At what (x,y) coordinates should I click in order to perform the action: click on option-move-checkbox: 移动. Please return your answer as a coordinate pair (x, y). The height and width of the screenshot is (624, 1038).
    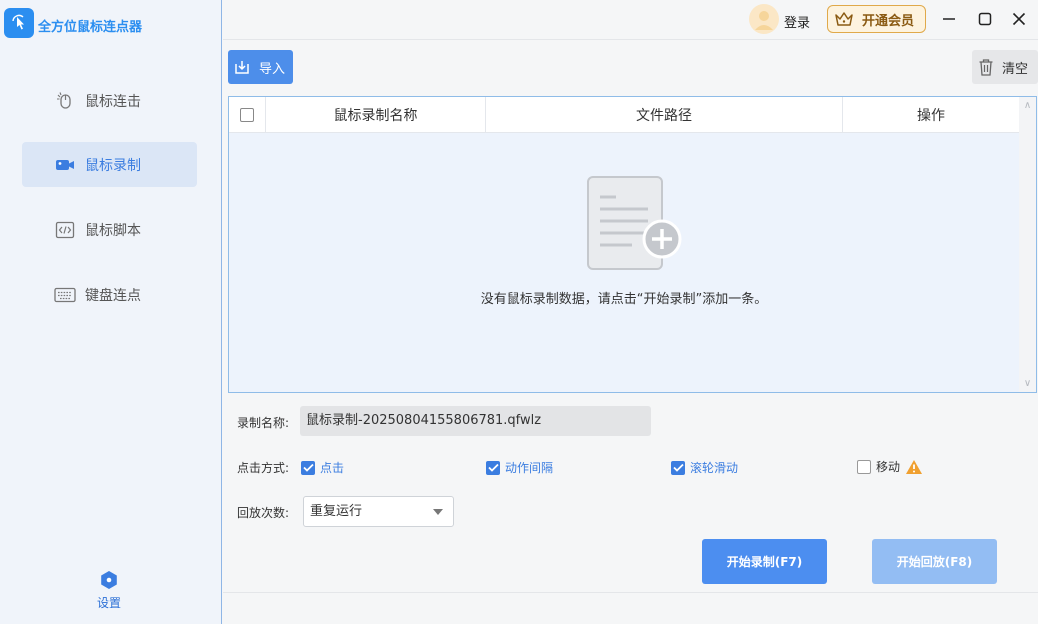
    Looking at the image, I should click on (890, 466).